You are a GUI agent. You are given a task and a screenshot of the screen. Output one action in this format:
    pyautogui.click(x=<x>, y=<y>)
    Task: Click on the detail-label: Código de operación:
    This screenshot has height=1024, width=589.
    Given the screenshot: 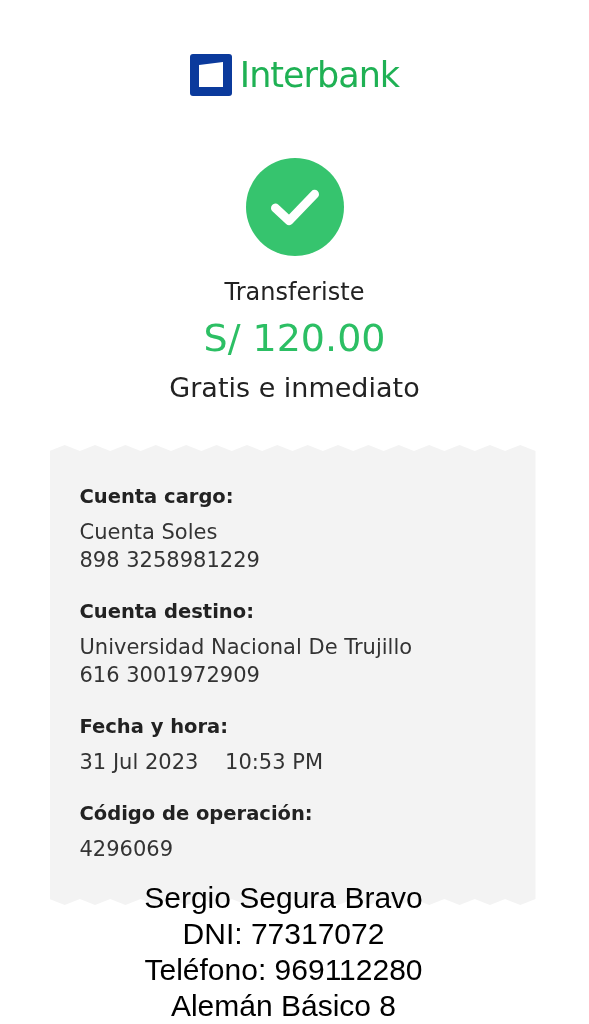 What is the action you would take?
    pyautogui.click(x=196, y=813)
    